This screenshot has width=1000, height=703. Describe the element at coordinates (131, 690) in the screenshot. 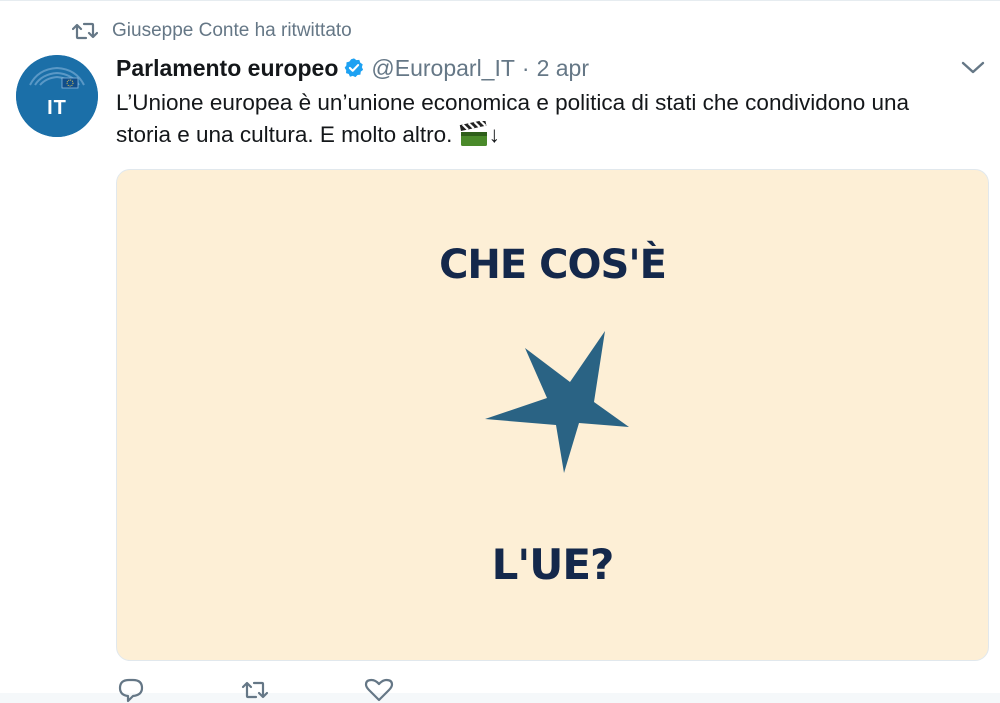

I see `reply-icon` at that location.